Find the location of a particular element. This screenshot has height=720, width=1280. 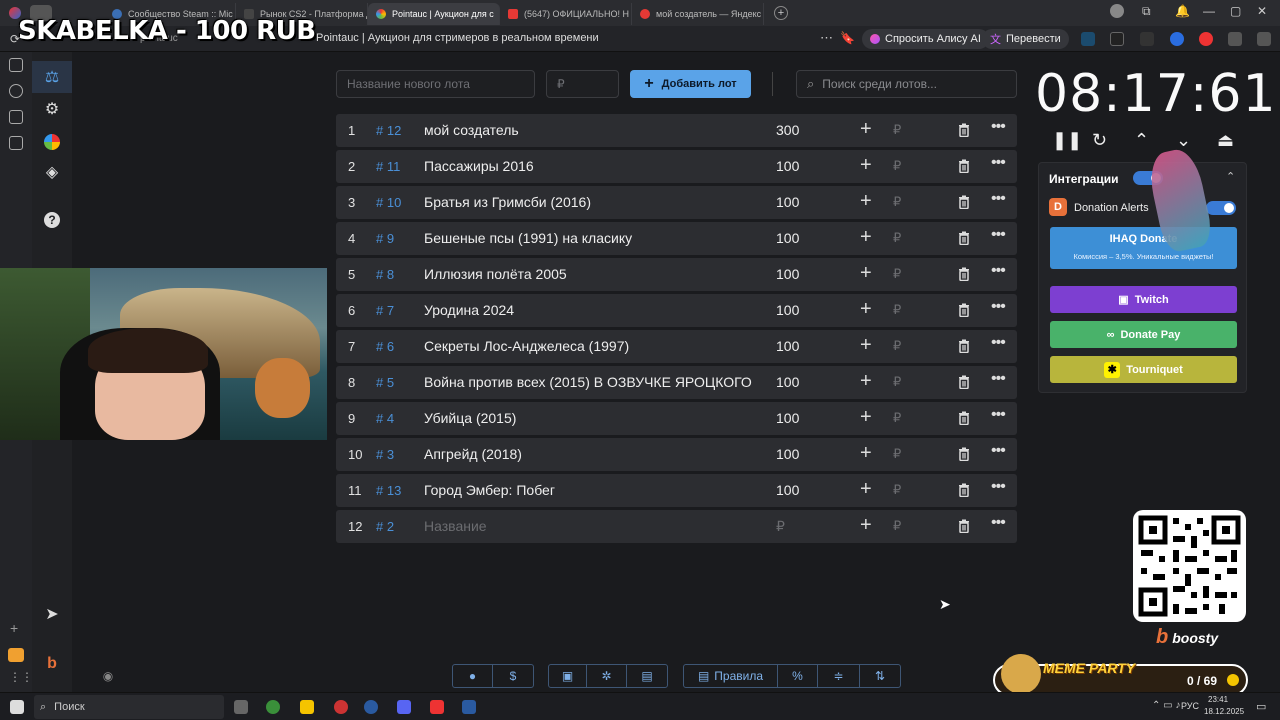

collapse-integrations-icon: ⌃ is located at coordinates (1230, 176).